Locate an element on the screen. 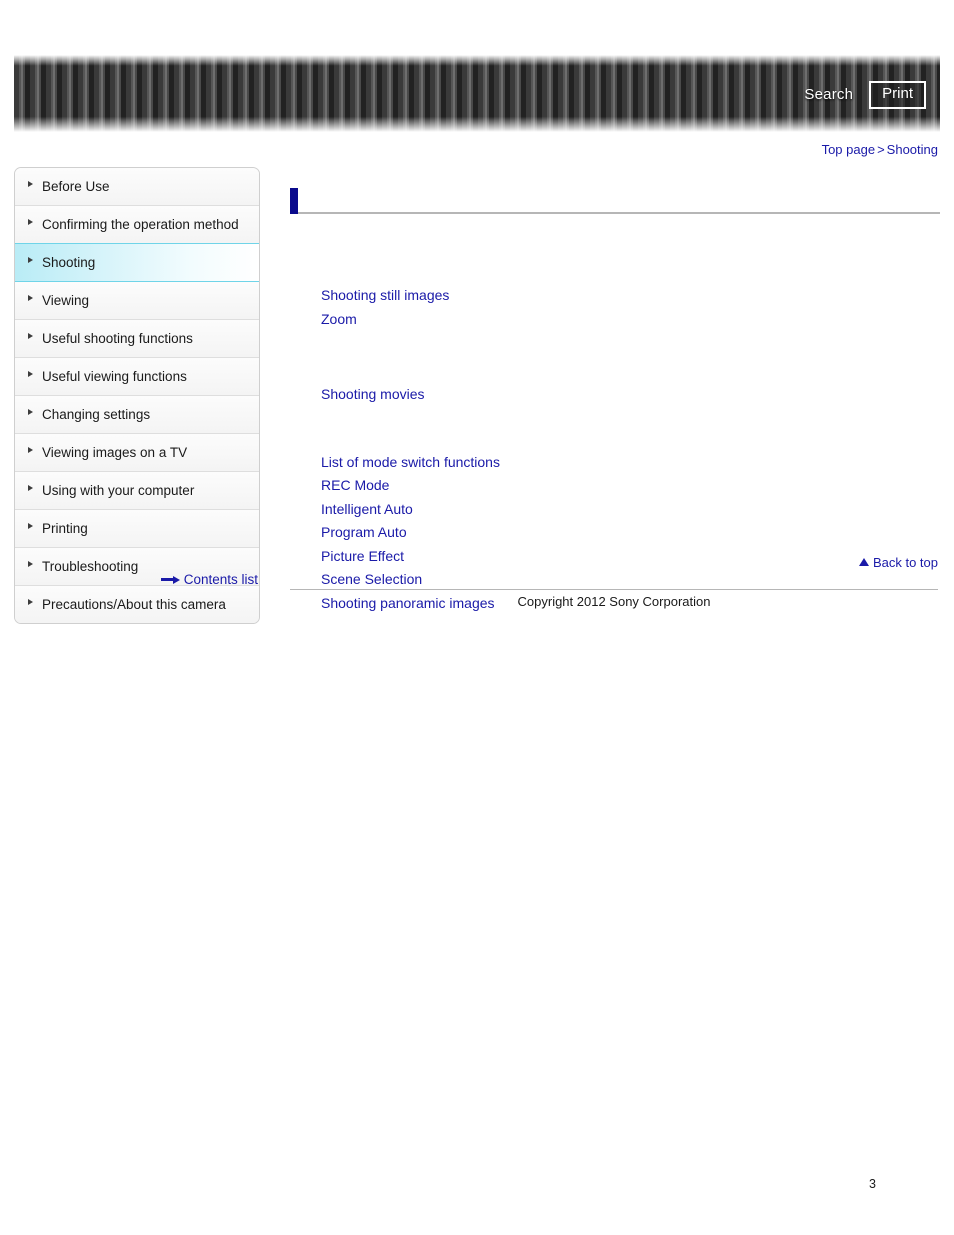  content-link-shooting-movies: Shooting movies is located at coordinates (615, 395).